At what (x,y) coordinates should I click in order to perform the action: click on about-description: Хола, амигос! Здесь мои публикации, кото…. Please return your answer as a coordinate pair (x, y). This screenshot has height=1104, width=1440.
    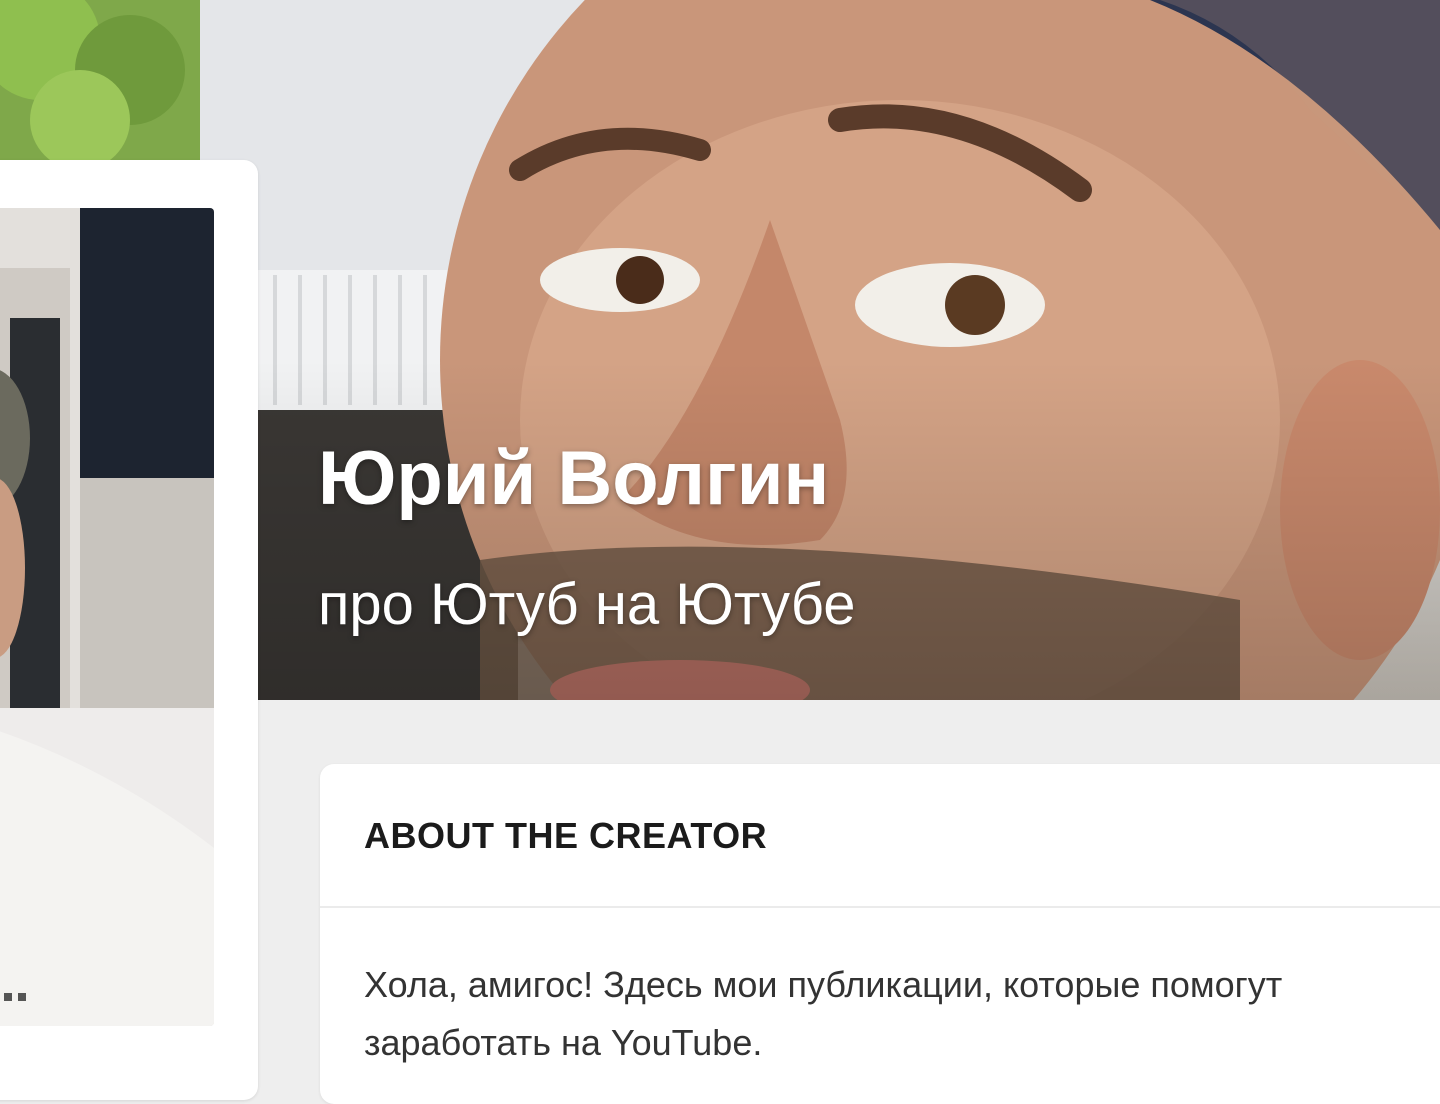
    Looking at the image, I should click on (823, 1013).